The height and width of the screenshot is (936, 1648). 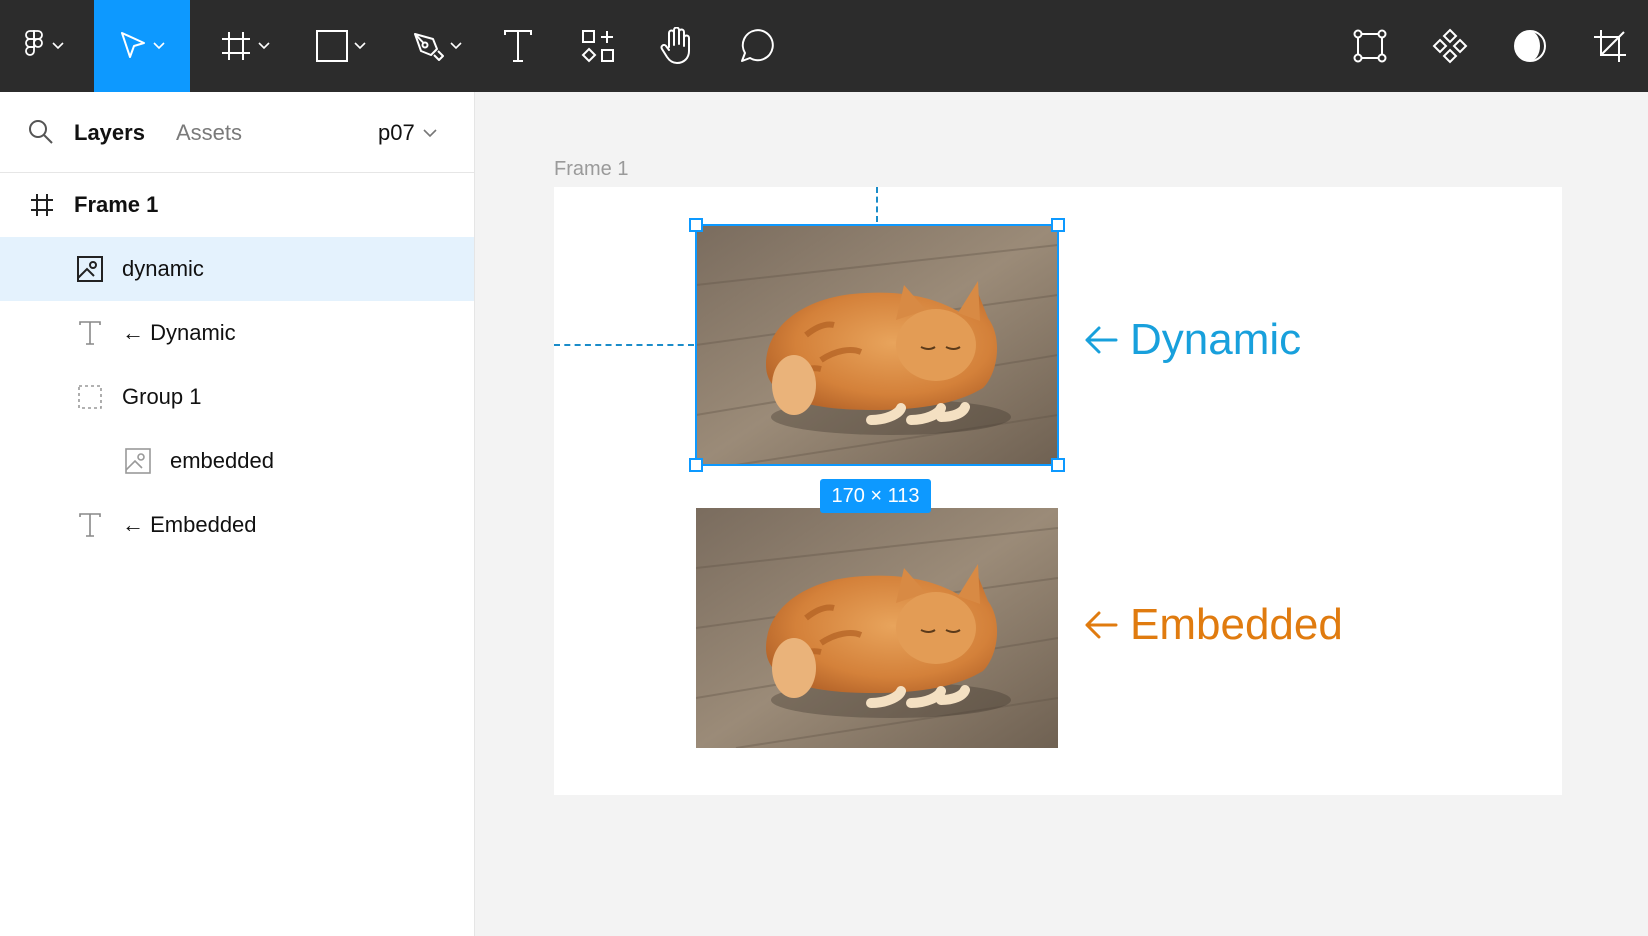 I want to click on embedded-image, so click(x=877, y=628).